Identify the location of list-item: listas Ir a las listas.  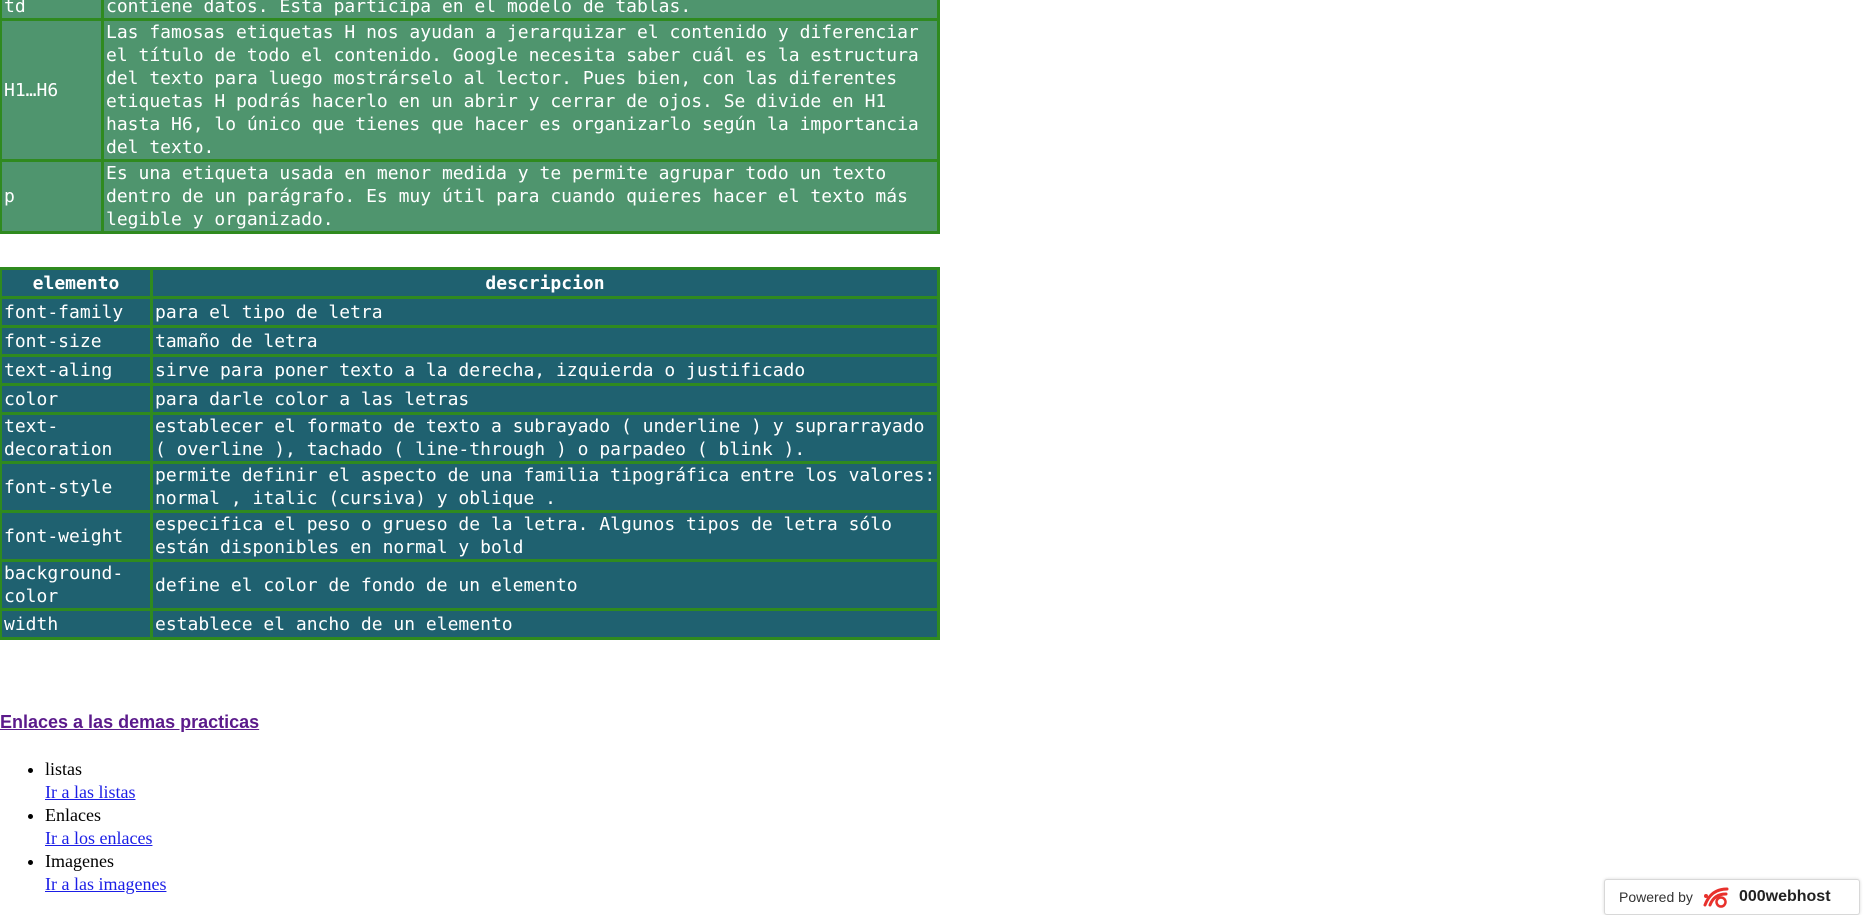
(105, 781).